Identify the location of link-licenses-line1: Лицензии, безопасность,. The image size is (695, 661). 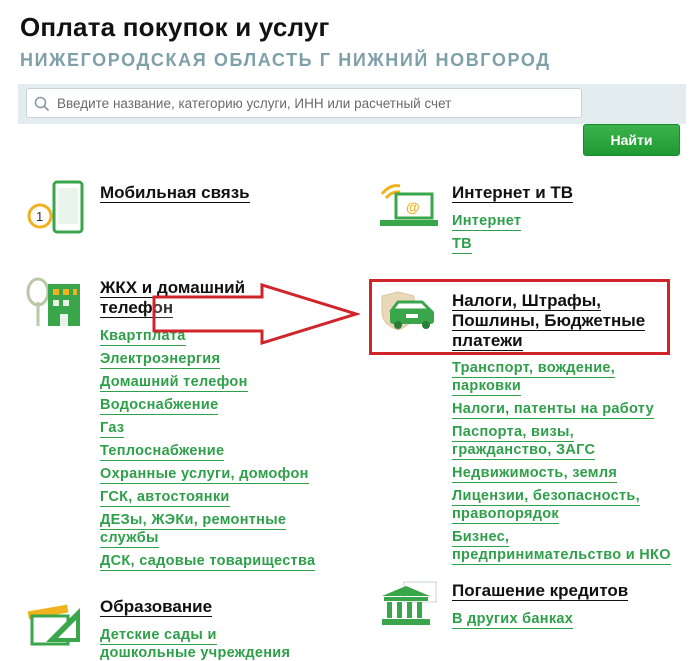
(546, 497).